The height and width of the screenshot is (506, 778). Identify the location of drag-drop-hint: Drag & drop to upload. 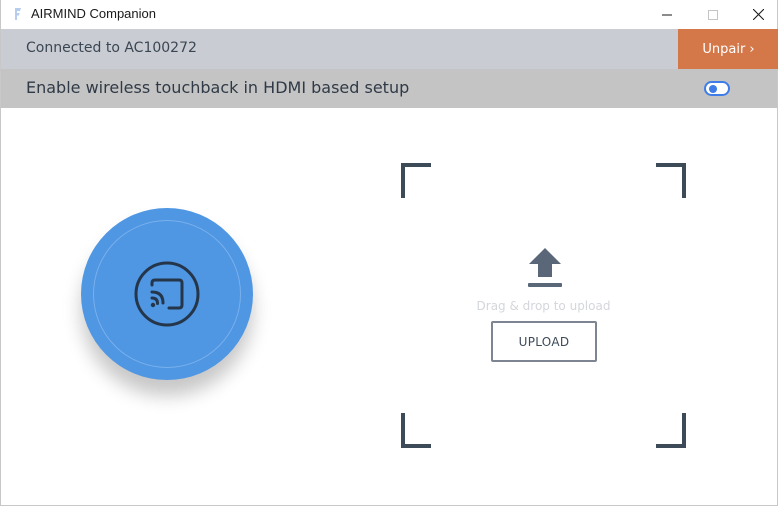
(543, 306).